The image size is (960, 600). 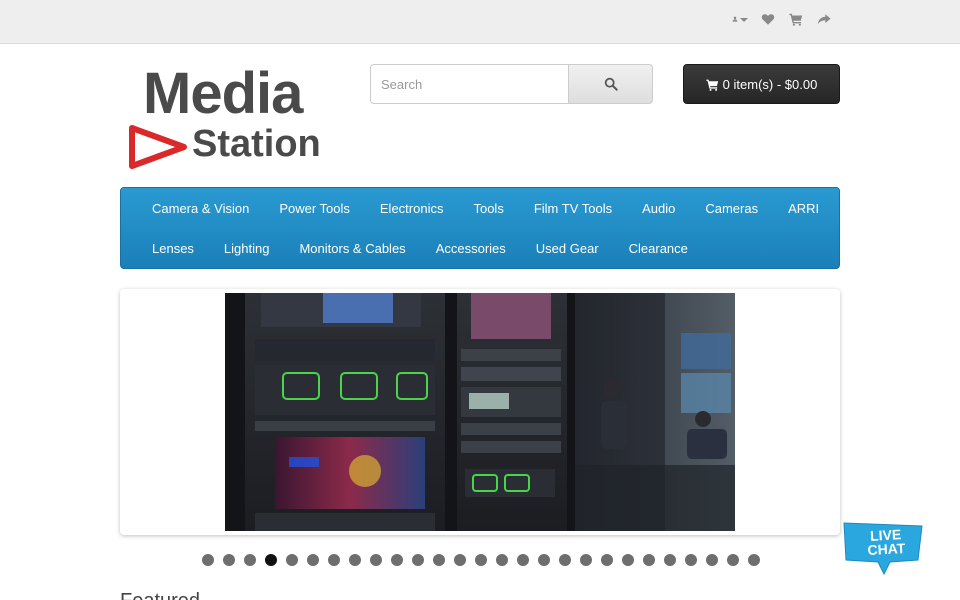 What do you see at coordinates (160, 595) in the screenshot?
I see `featured-heading: Featured` at bounding box center [160, 595].